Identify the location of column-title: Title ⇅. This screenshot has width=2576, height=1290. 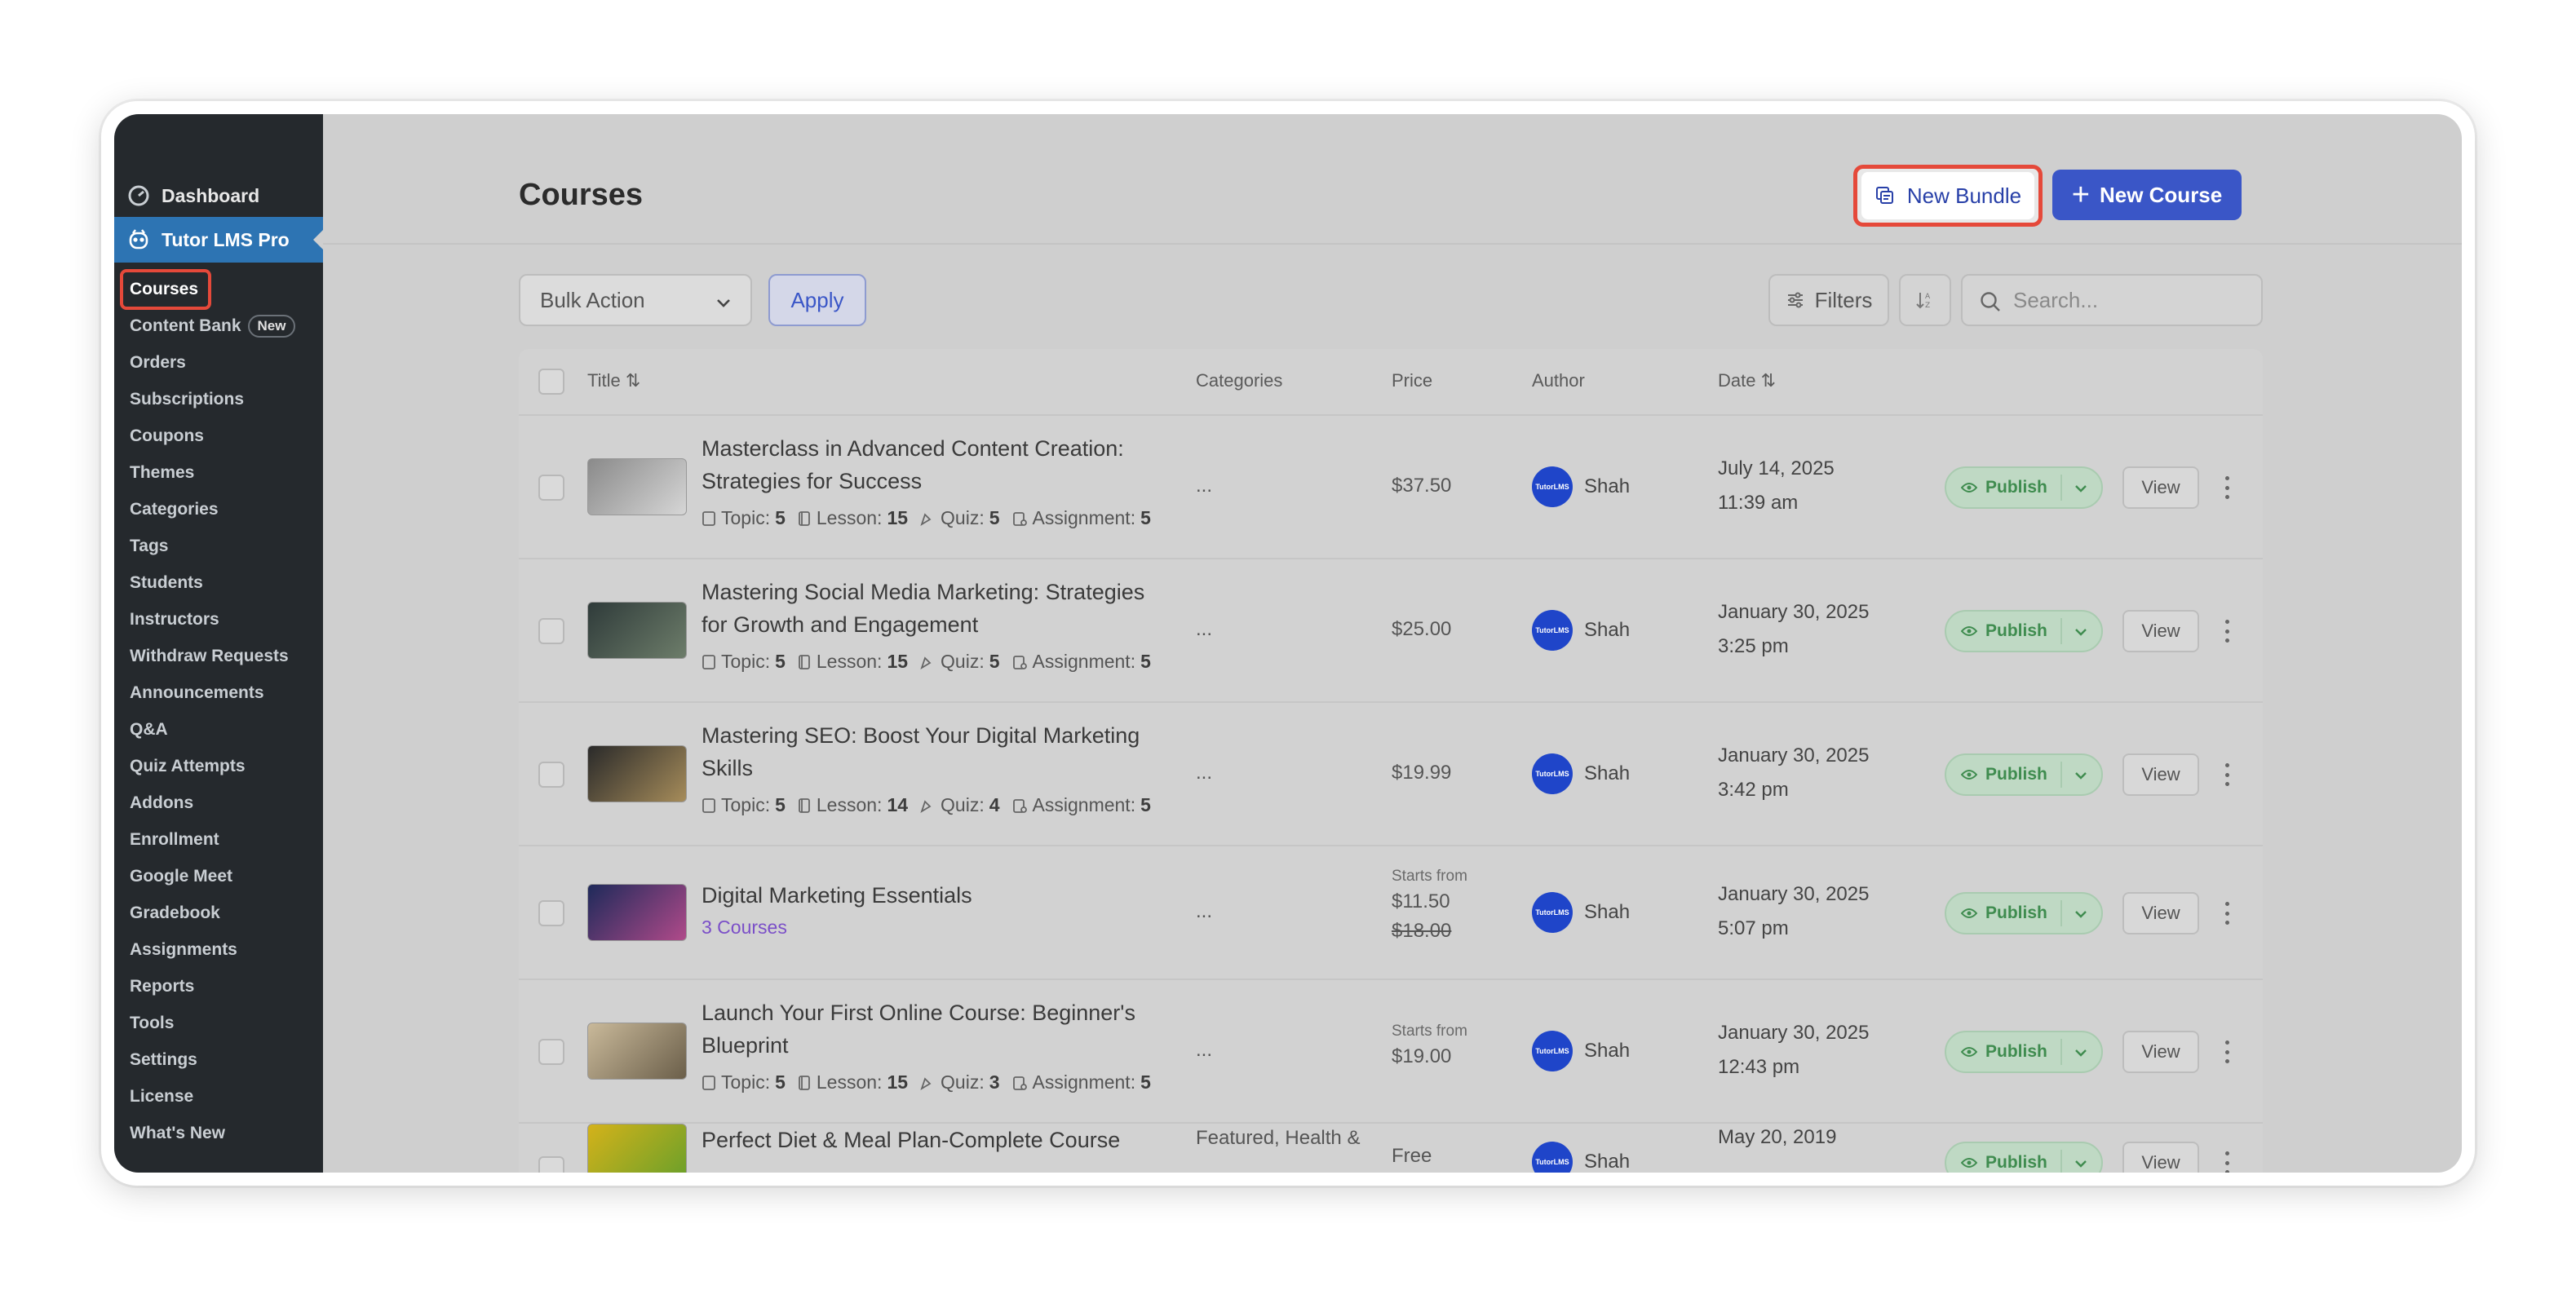
(613, 380).